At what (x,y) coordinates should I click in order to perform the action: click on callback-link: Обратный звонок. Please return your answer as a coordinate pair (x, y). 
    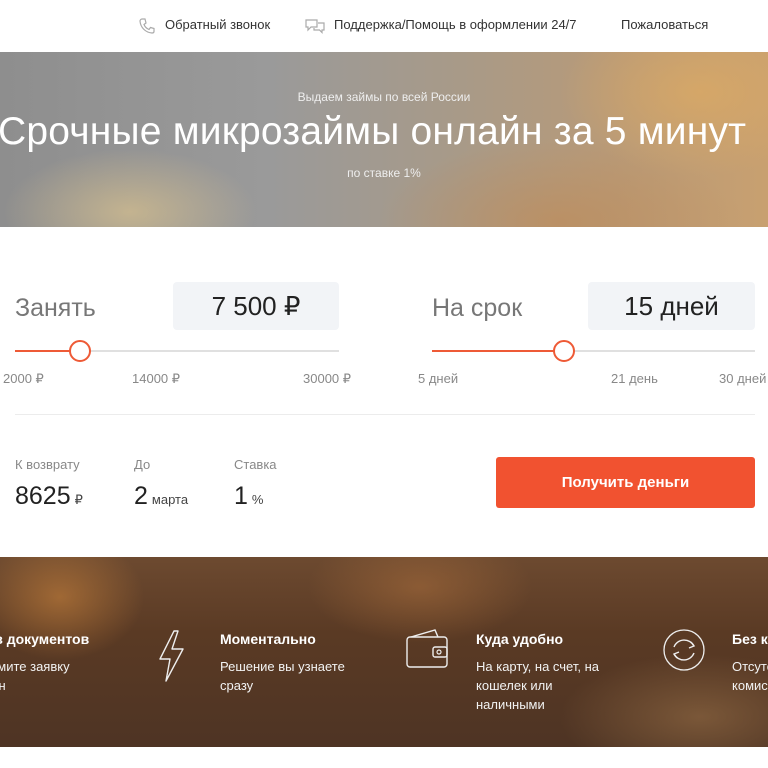
    Looking at the image, I should click on (204, 25).